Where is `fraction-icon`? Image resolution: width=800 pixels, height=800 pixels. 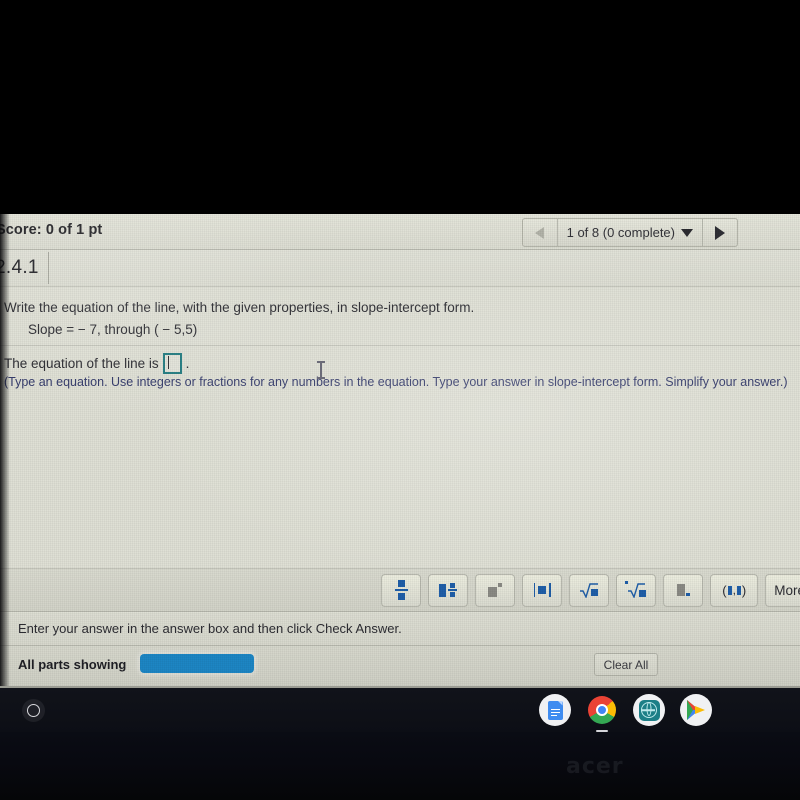 fraction-icon is located at coordinates (401, 590).